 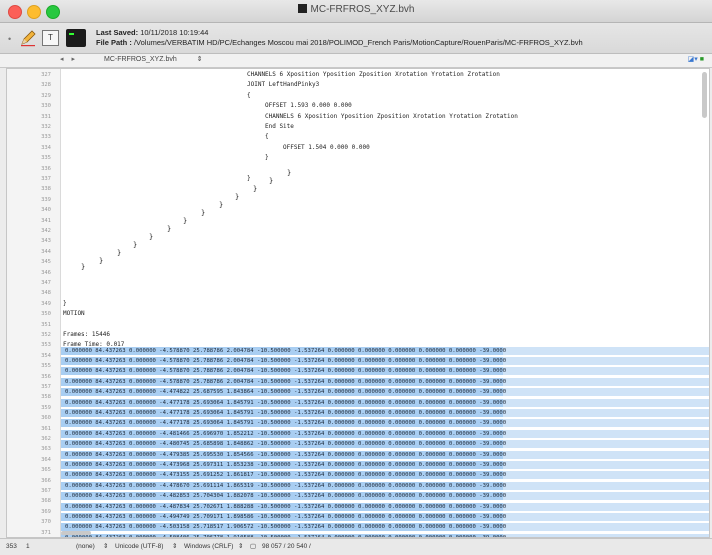 I want to click on line-number: 352, so click(x=46, y=335).